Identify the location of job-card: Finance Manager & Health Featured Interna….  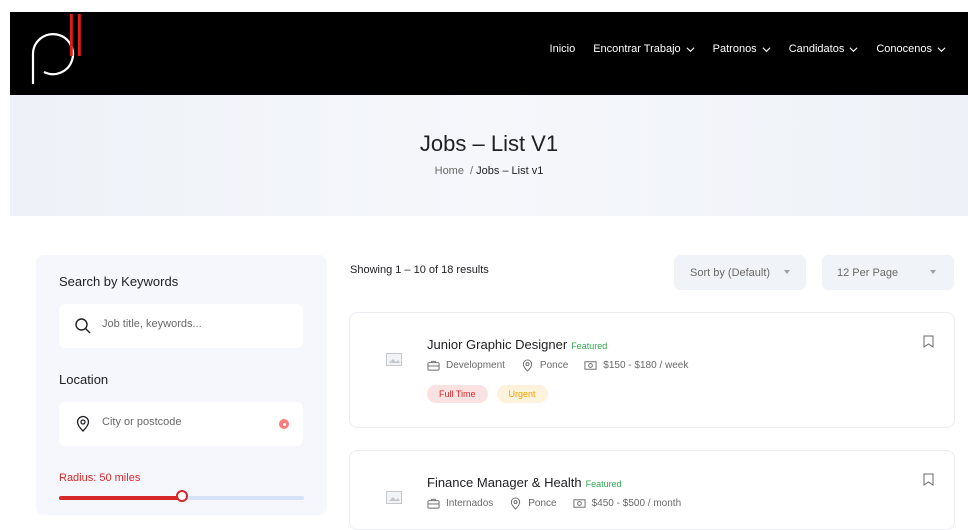
(652, 490).